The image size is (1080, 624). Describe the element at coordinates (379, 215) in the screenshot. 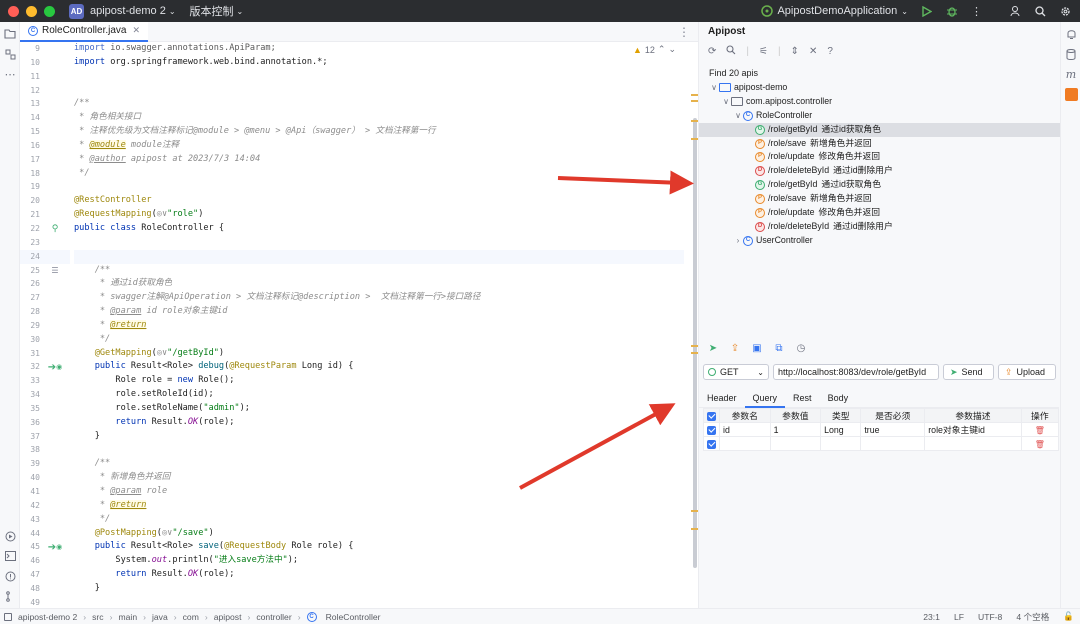

I see `code-line: @RequestMapping(◎∨"role")` at that location.